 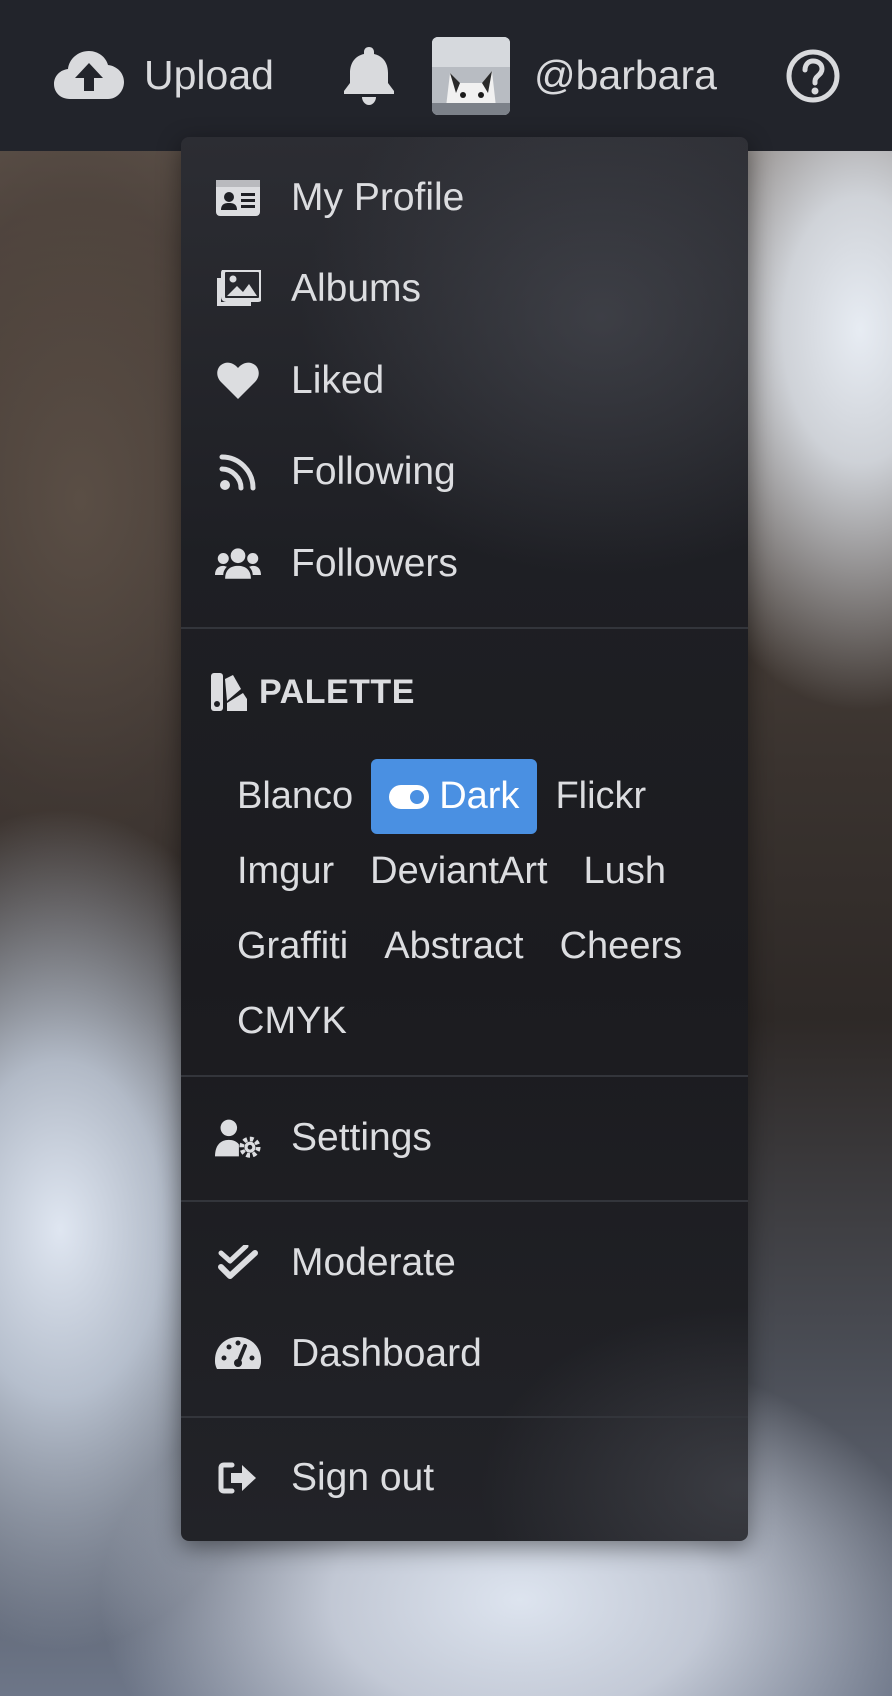 I want to click on palette-option-label: Flickr, so click(x=601, y=796).